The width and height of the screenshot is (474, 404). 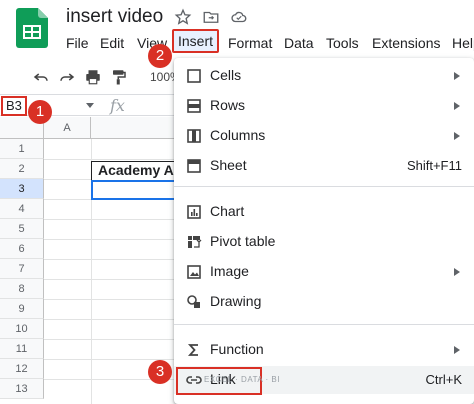 What do you see at coordinates (324, 350) in the screenshot?
I see `menu-item-function: Function` at bounding box center [324, 350].